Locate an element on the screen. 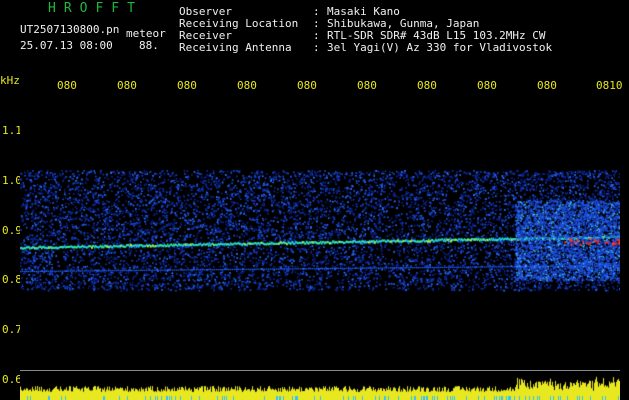 The image size is (629, 400). location-label: Receiving Location is located at coordinates (239, 23).